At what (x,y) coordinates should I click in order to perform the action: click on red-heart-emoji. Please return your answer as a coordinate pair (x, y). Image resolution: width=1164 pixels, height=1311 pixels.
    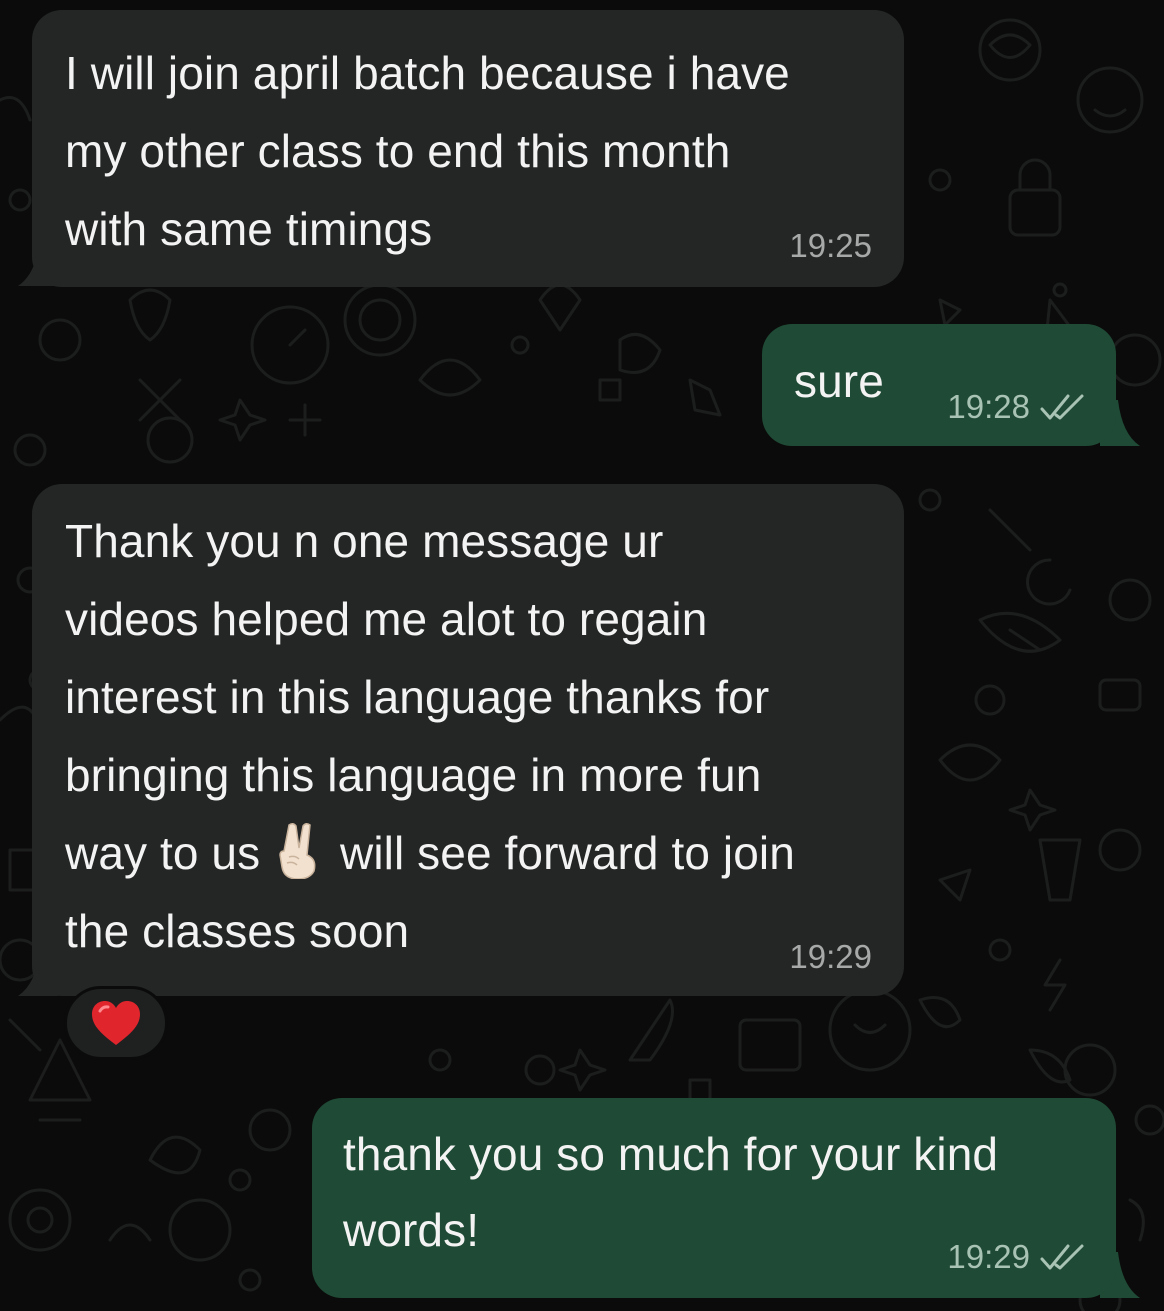
    Looking at the image, I should click on (116, 1023).